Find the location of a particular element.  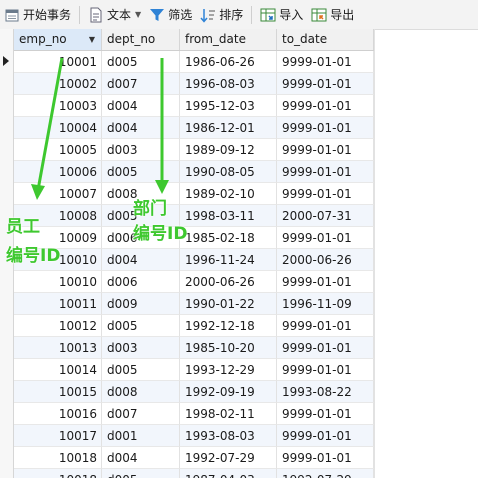

table-row: 10010 d004 1996-11-24 2000-06-26 is located at coordinates (194, 260).